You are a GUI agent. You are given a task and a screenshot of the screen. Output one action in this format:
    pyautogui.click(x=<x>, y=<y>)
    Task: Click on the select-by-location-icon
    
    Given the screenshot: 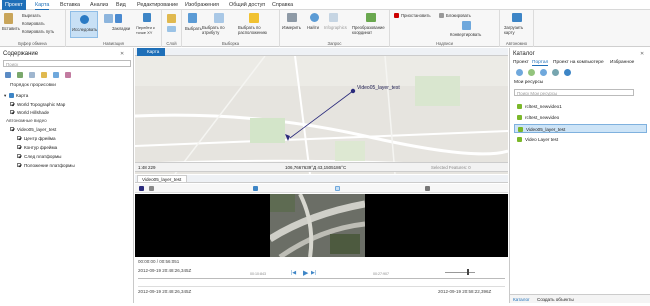 What is the action you would take?
    pyautogui.click(x=254, y=18)
    